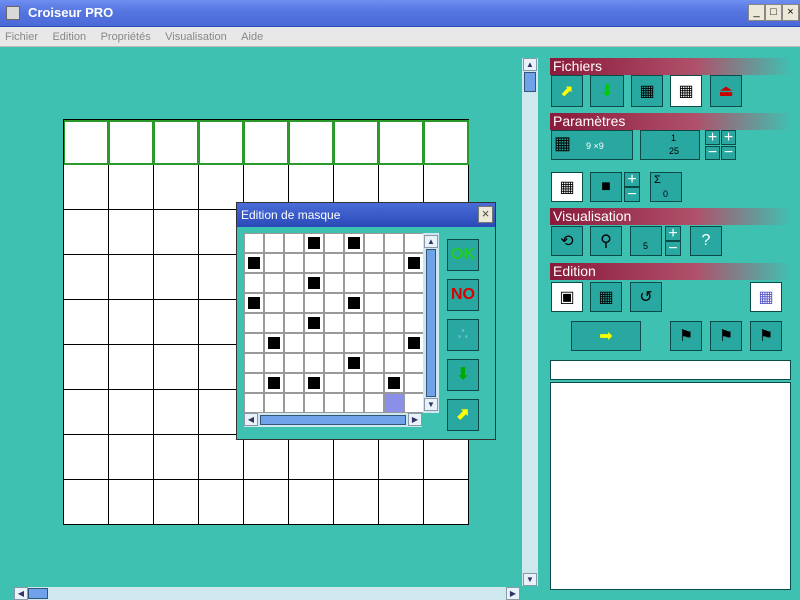 The height and width of the screenshot is (600, 800). What do you see at coordinates (21, 37) in the screenshot?
I see `menu-fichier: Fichier` at bounding box center [21, 37].